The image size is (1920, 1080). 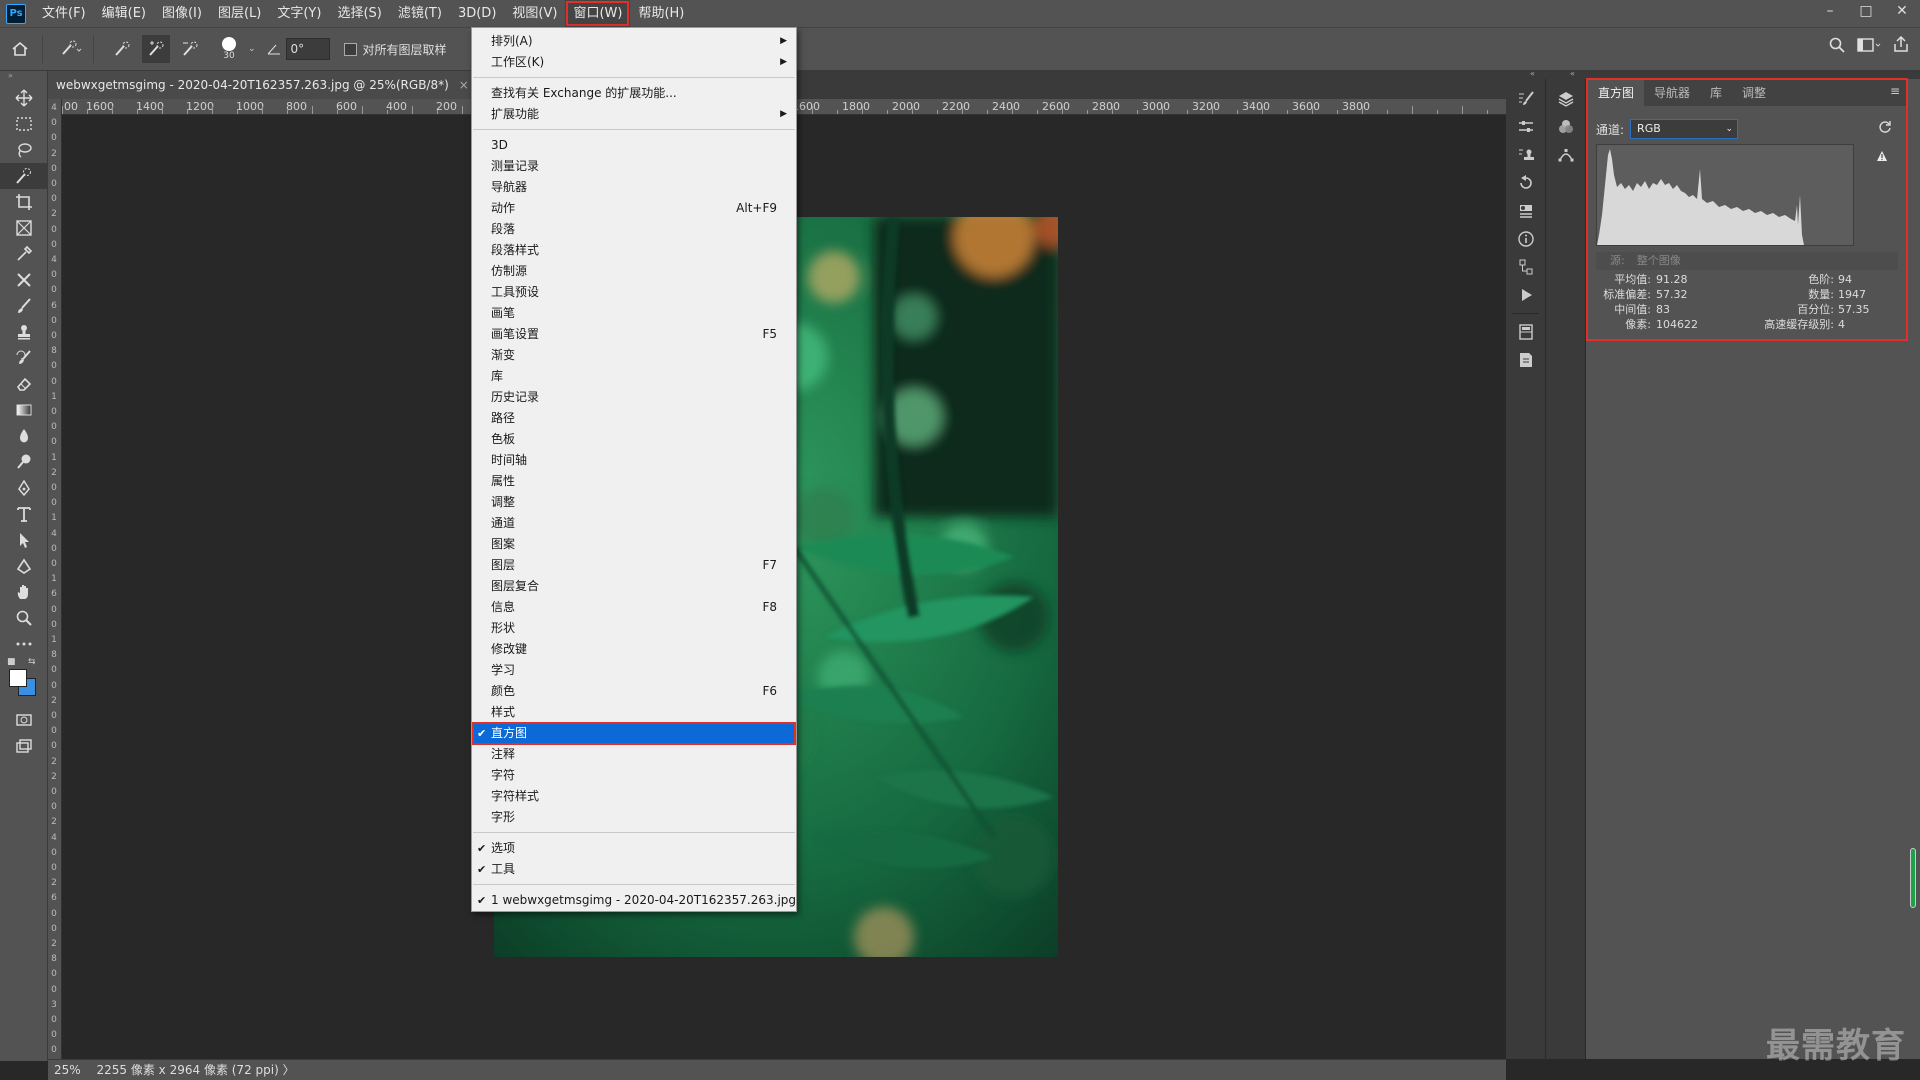 What do you see at coordinates (1616, 93) in the screenshot?
I see `tab-histogram: 直方图` at bounding box center [1616, 93].